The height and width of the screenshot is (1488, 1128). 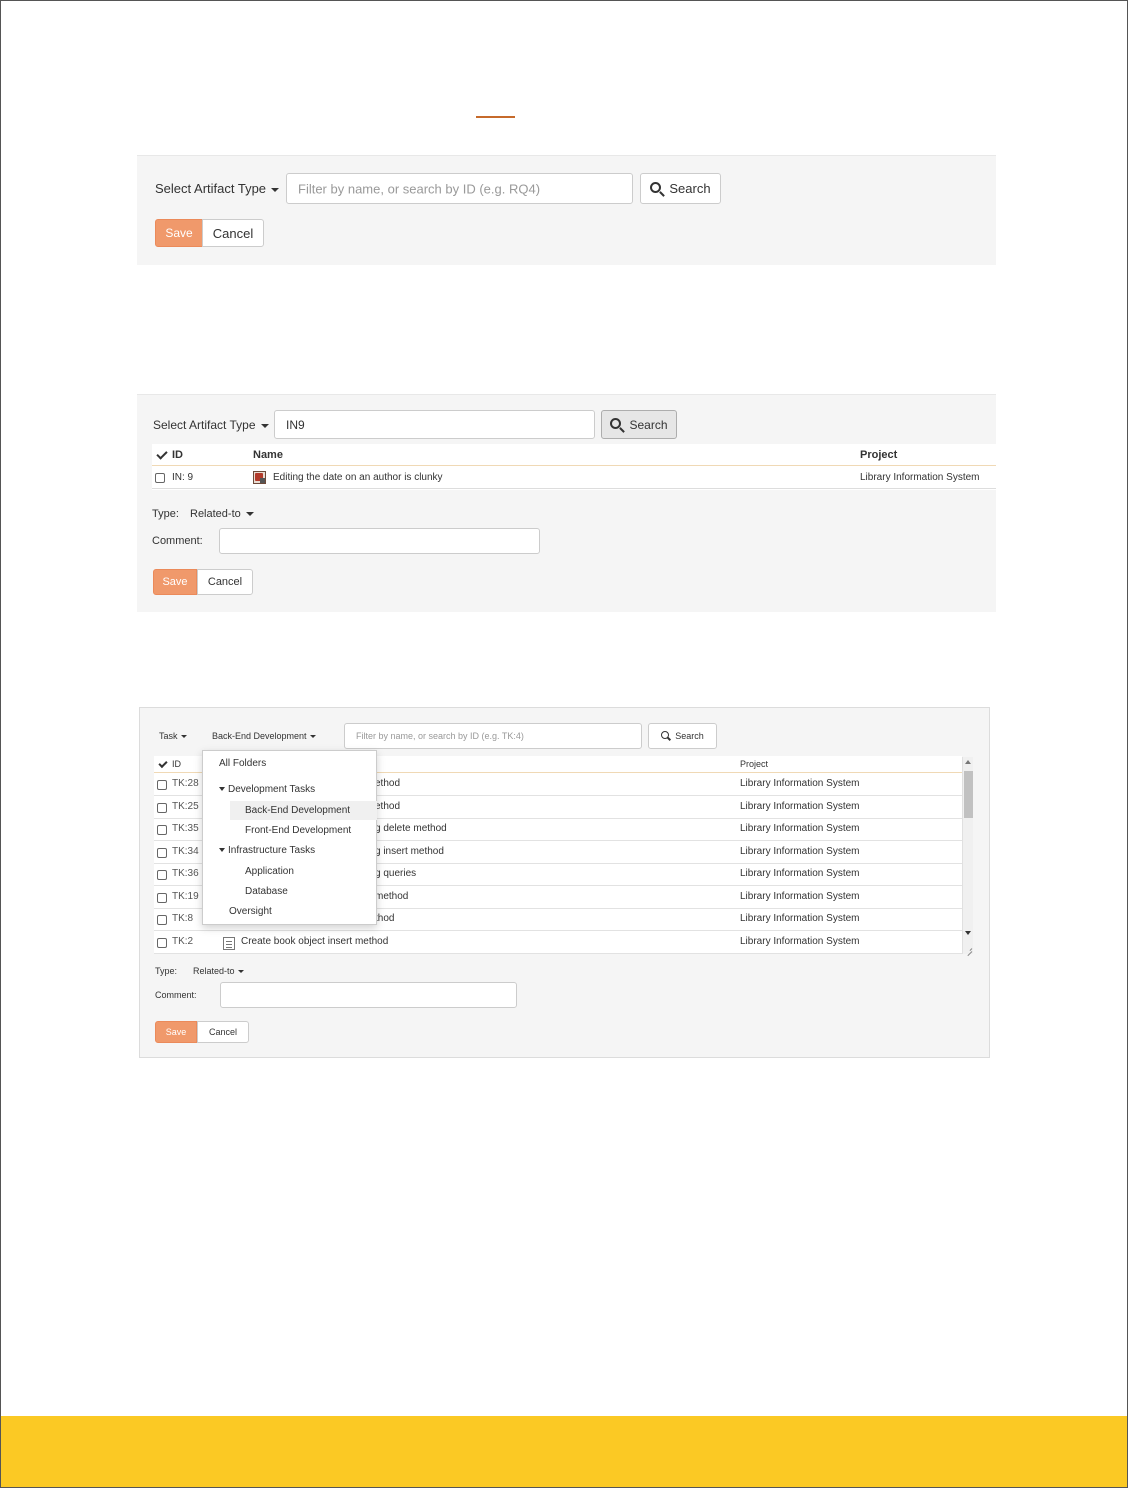 What do you see at coordinates (395, 873) in the screenshot?
I see `row-name: g queries` at bounding box center [395, 873].